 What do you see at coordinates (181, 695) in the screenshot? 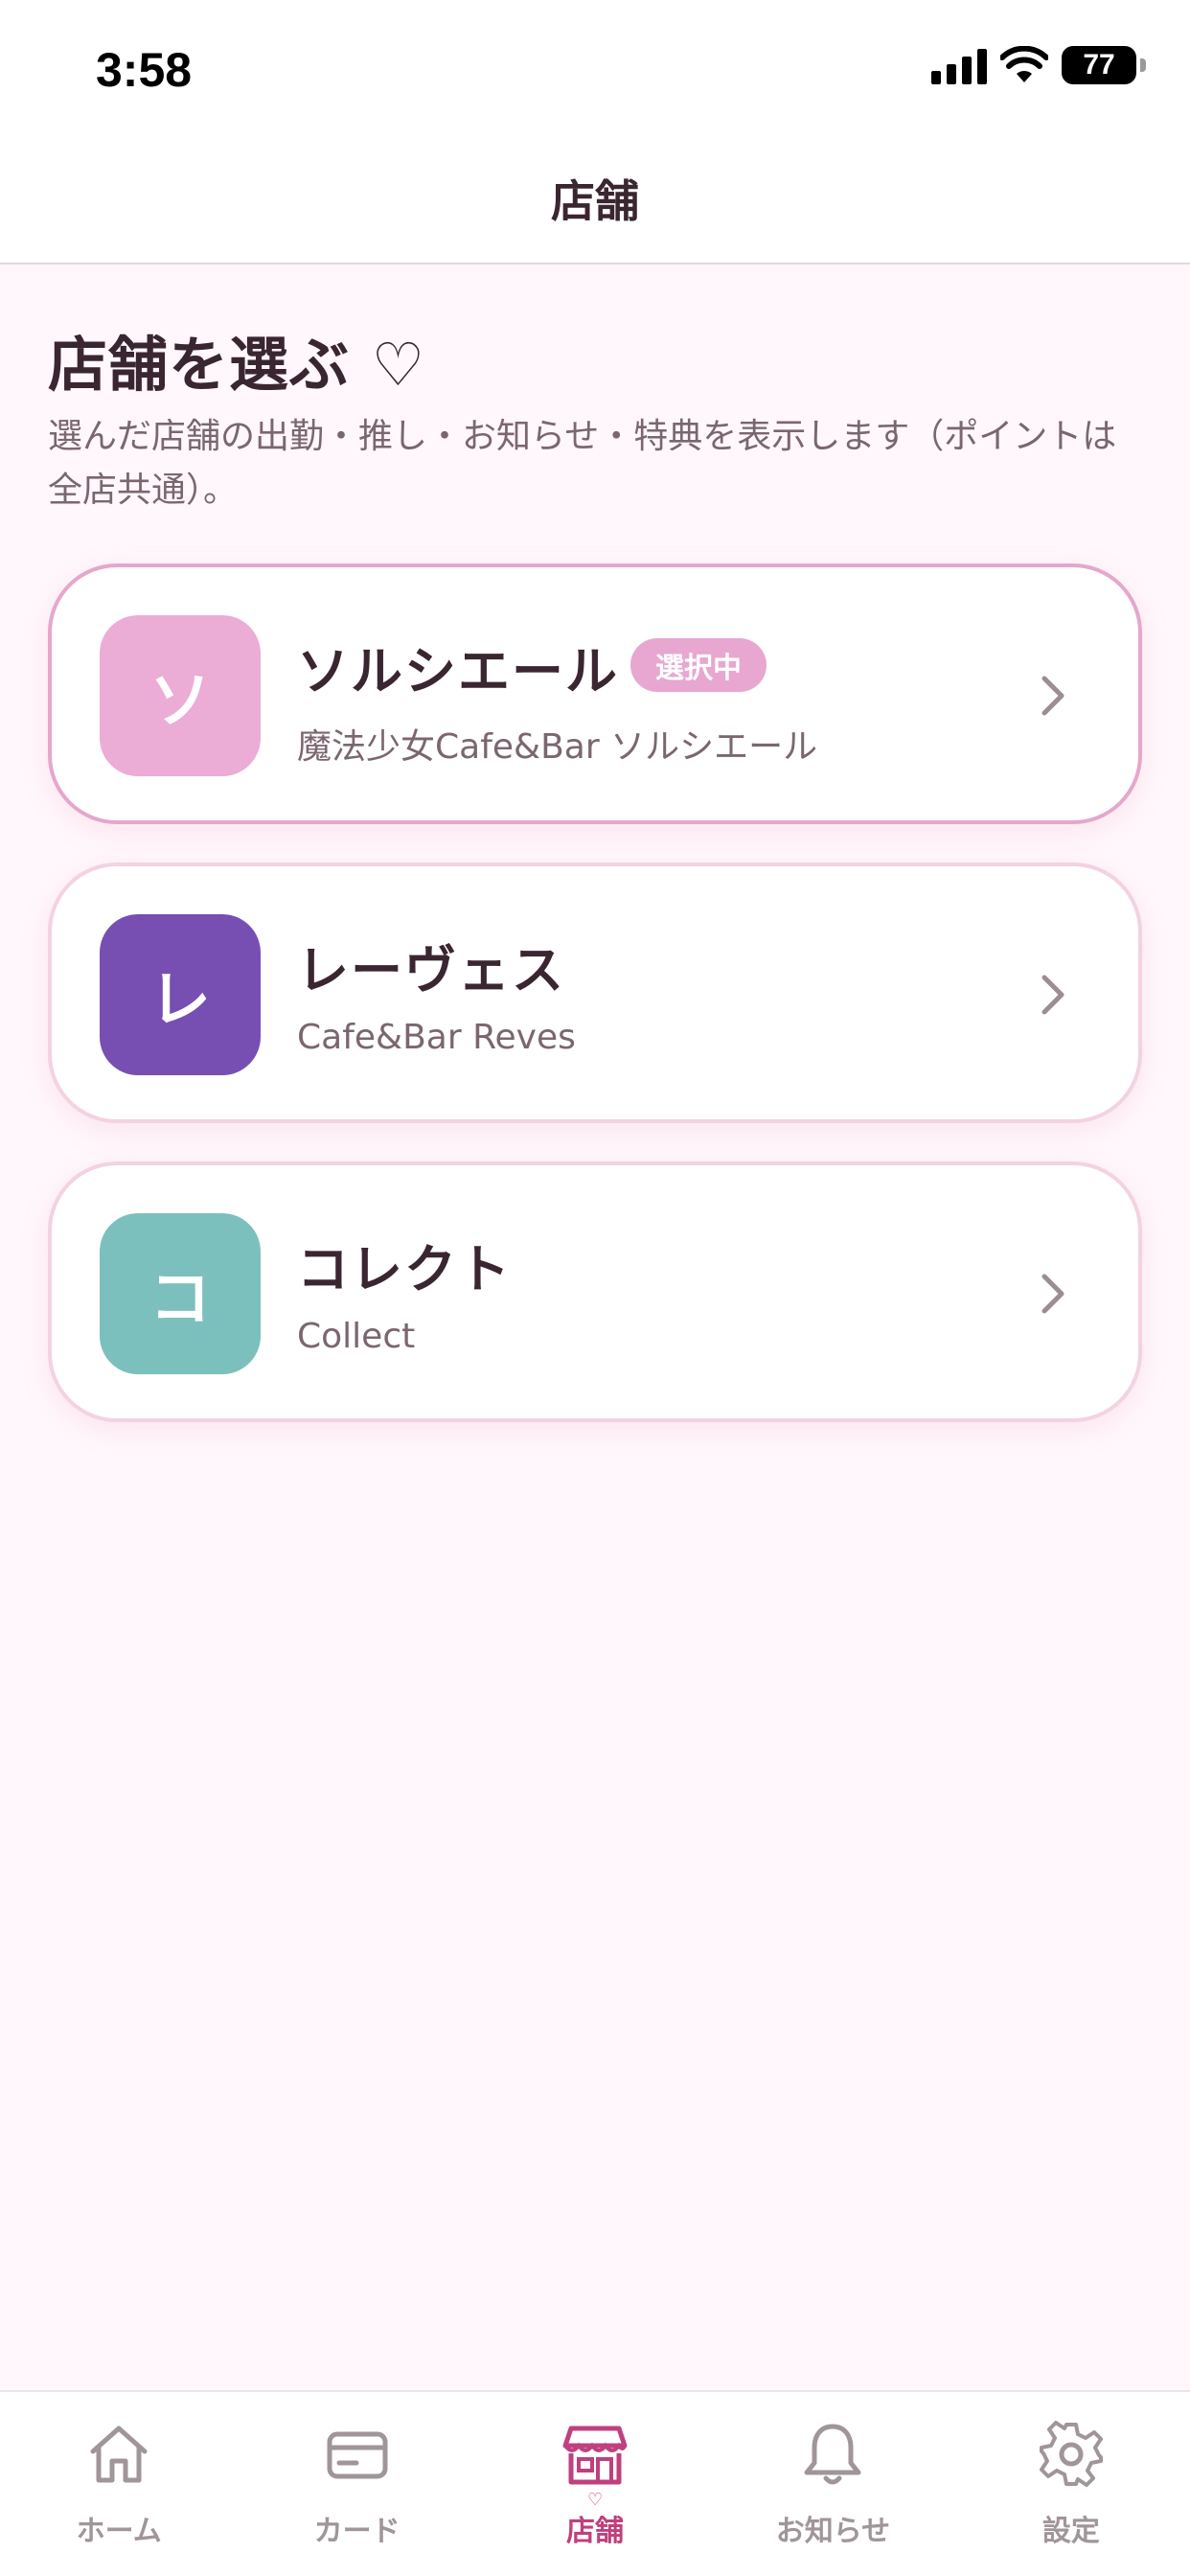
I see `store-avatar: ソ` at bounding box center [181, 695].